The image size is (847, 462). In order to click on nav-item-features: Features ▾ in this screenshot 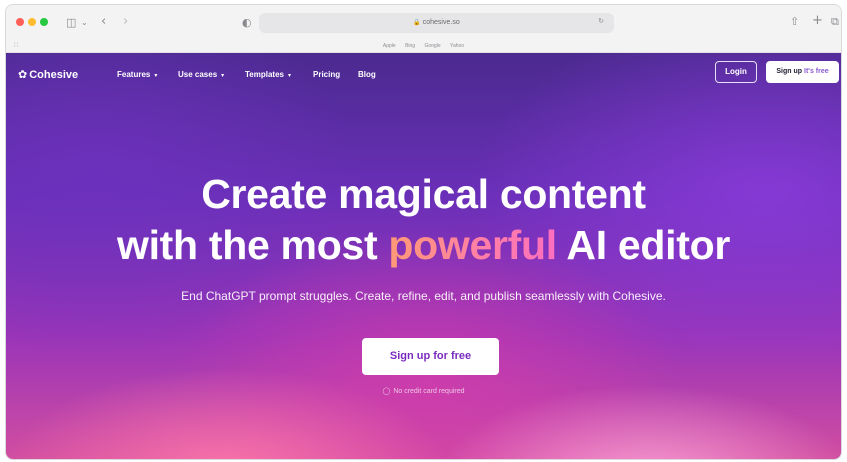, I will do `click(137, 74)`.